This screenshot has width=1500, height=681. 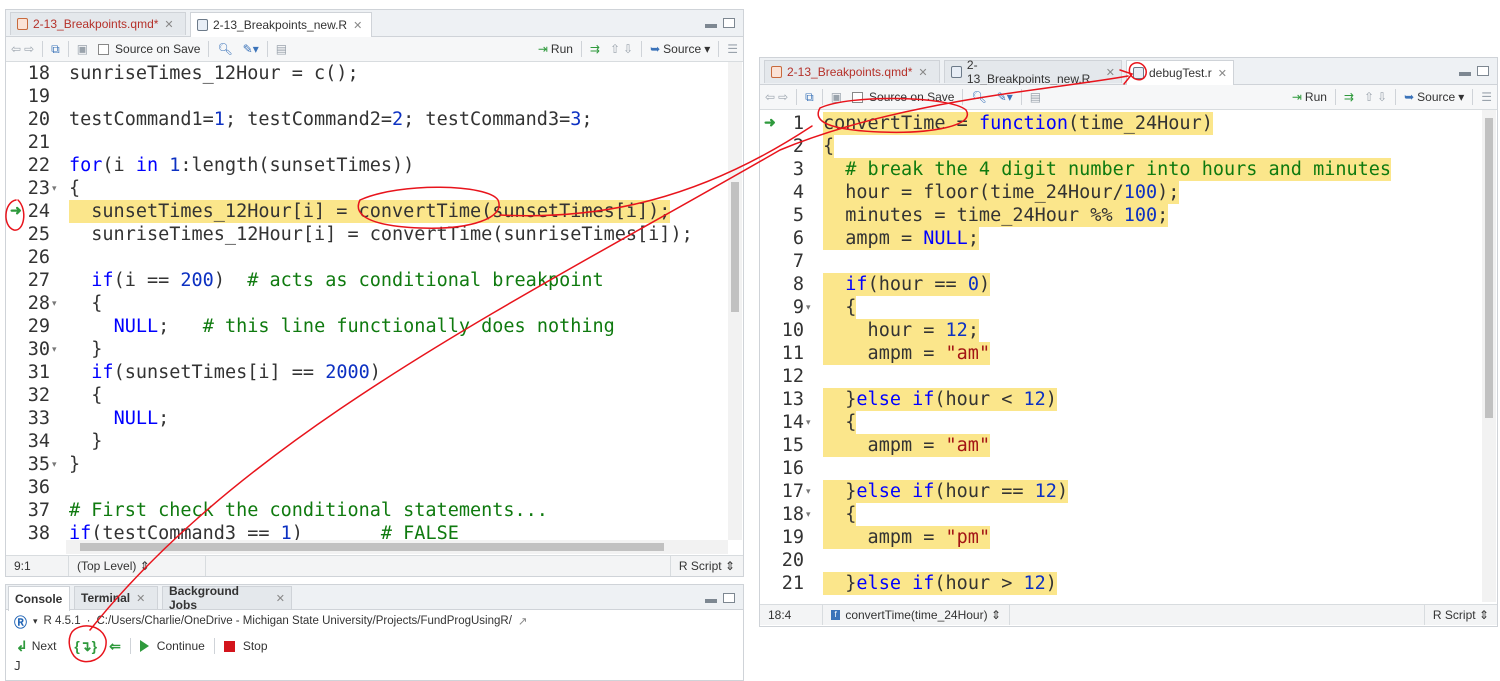 I want to click on magic-wand-icon: ✎▾, so click(x=1005, y=97).